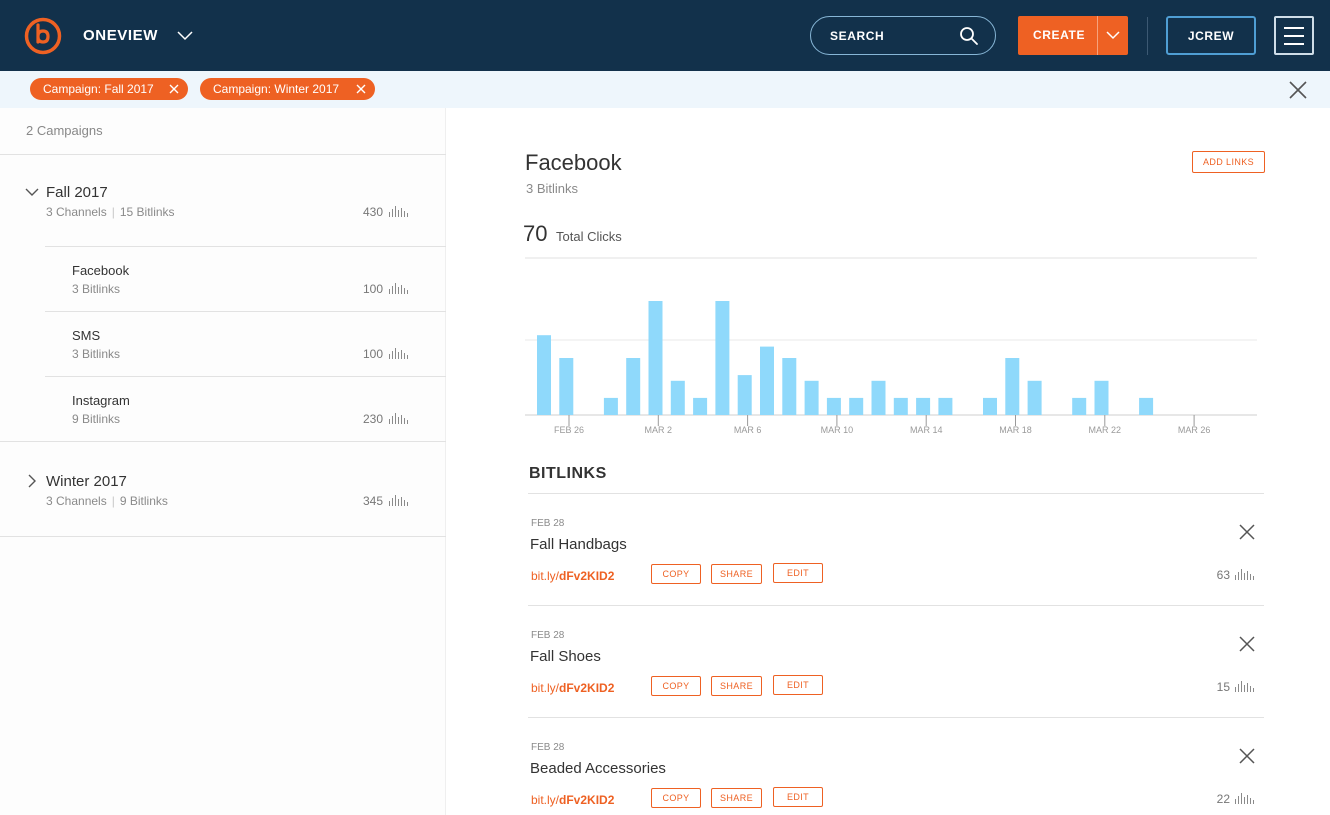  Describe the element at coordinates (569, 430) in the screenshot. I see `chart-tick-label: FEB 26` at that location.